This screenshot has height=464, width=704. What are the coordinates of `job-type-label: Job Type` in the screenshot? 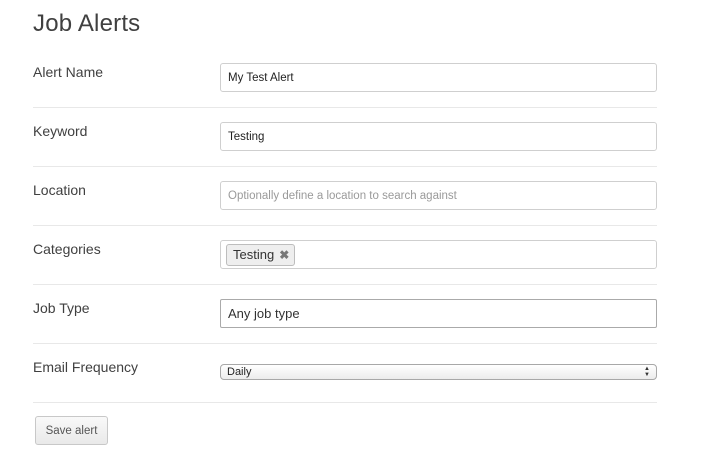 It's located at (61, 308).